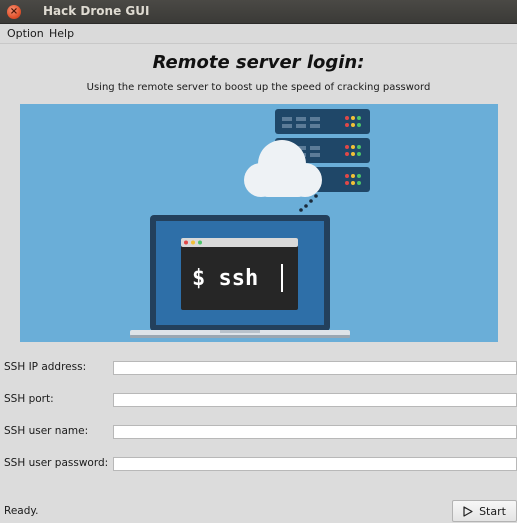 This screenshot has height=523, width=517. Describe the element at coordinates (56, 463) in the screenshot. I see `ssh-password-label: SSH user password:` at that location.